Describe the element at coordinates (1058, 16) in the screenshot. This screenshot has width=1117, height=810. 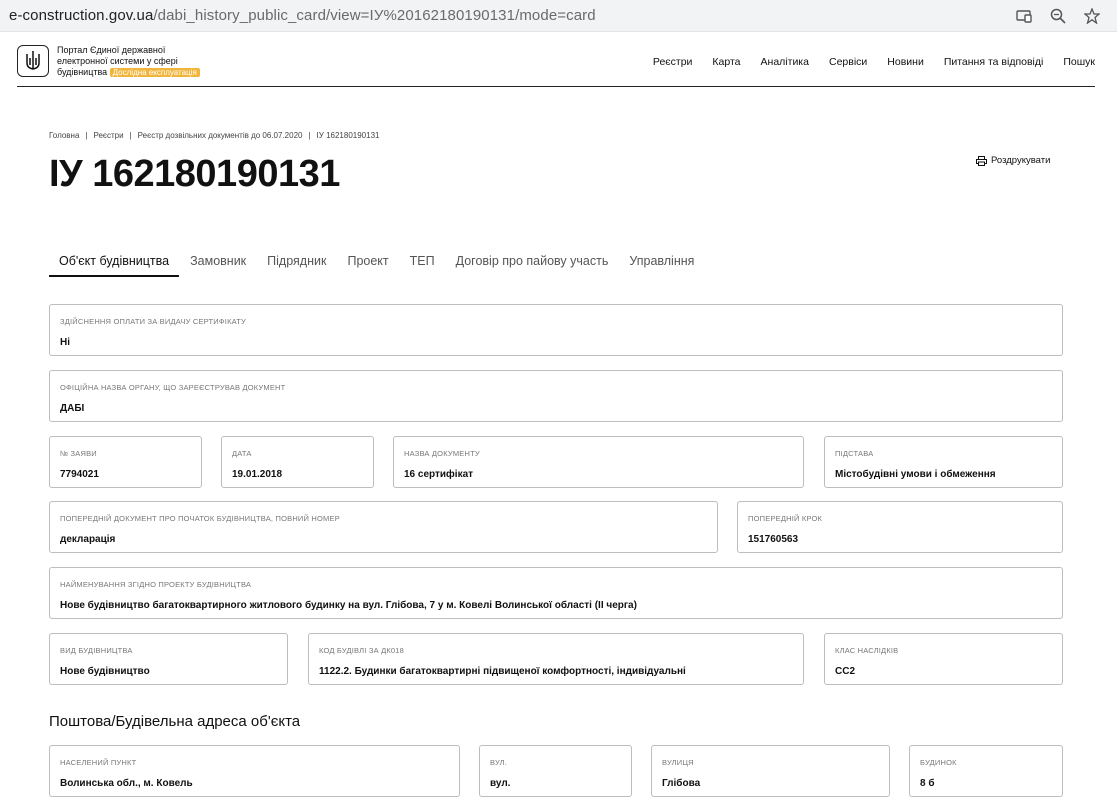
I see `zoom-icon` at that location.